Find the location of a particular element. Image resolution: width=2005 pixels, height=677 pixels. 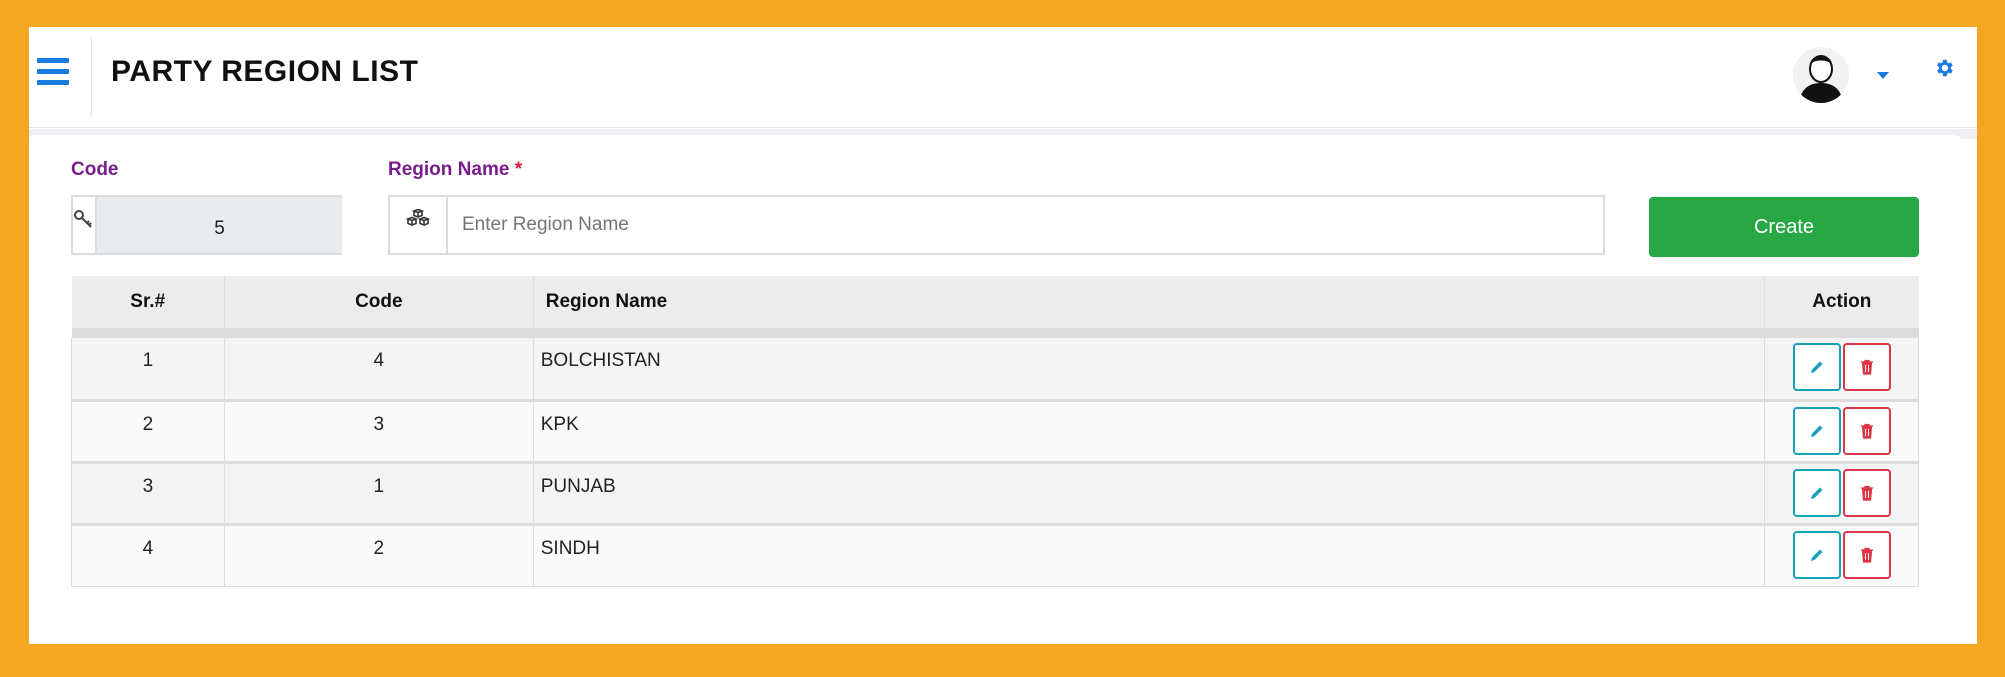

cubes-icon is located at coordinates (419, 225).